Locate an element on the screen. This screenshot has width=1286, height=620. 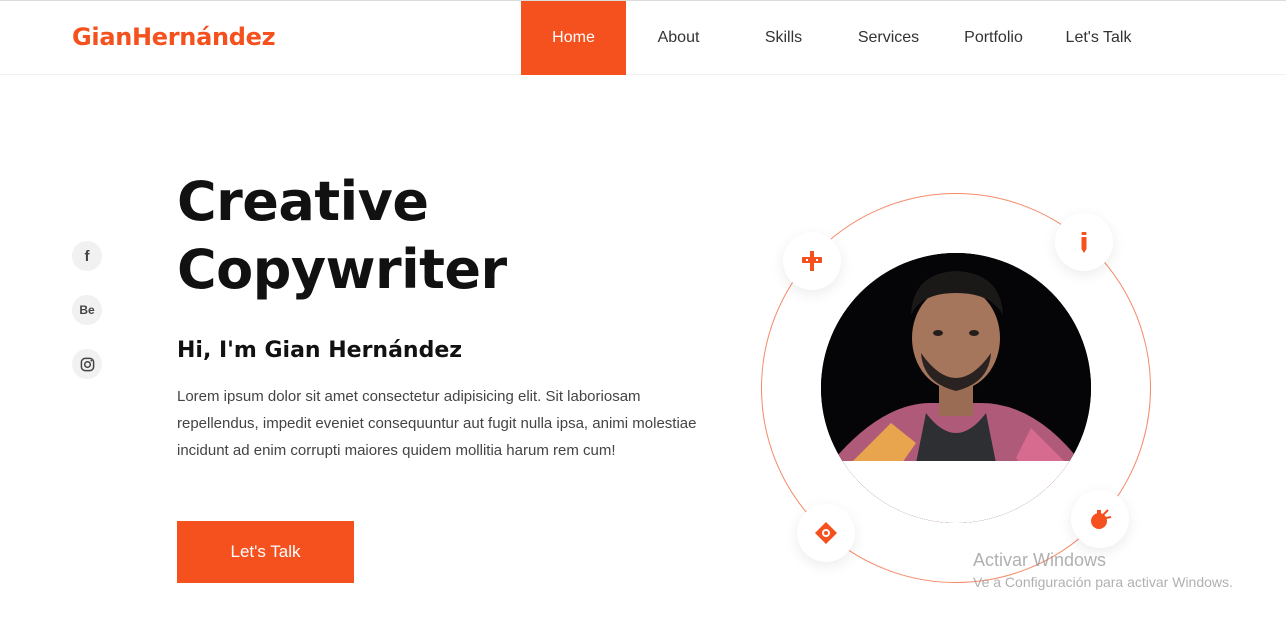
behance-icon: Be is located at coordinates (87, 310).